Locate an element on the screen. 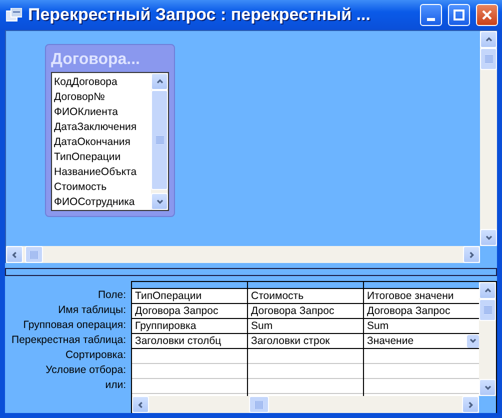 The height and width of the screenshot is (418, 502). maximize-button is located at coordinates (459, 15).